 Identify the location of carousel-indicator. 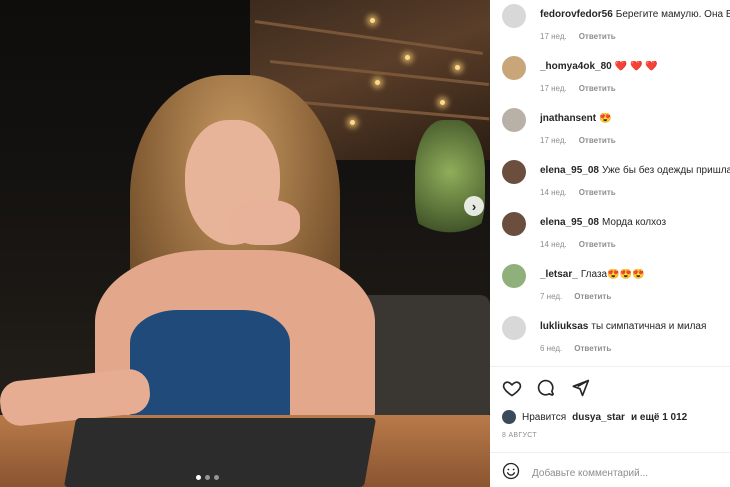
(207, 477).